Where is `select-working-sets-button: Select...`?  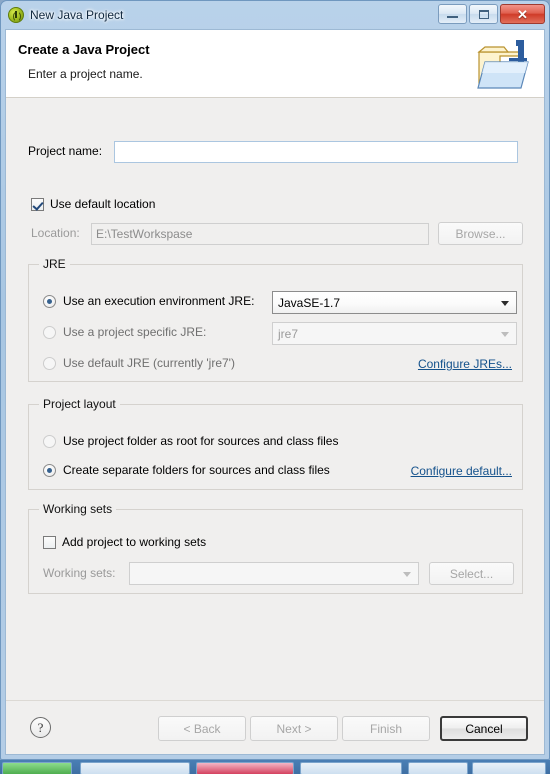
select-working-sets-button: Select... is located at coordinates (471, 573).